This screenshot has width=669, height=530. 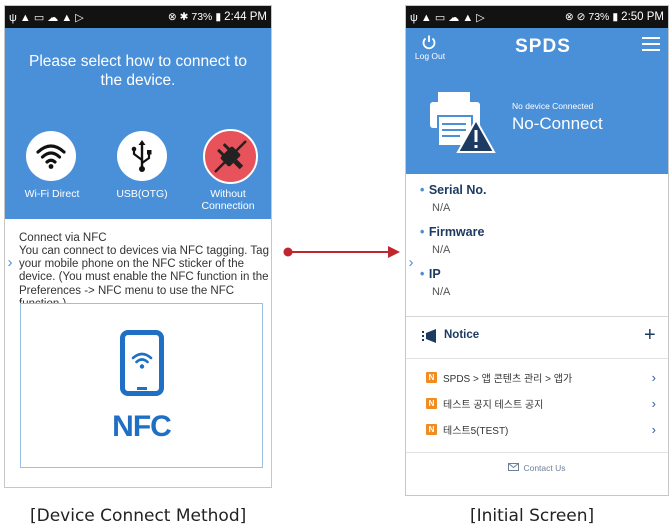 What do you see at coordinates (457, 190) in the screenshot?
I see `info-key: Serial No.` at bounding box center [457, 190].